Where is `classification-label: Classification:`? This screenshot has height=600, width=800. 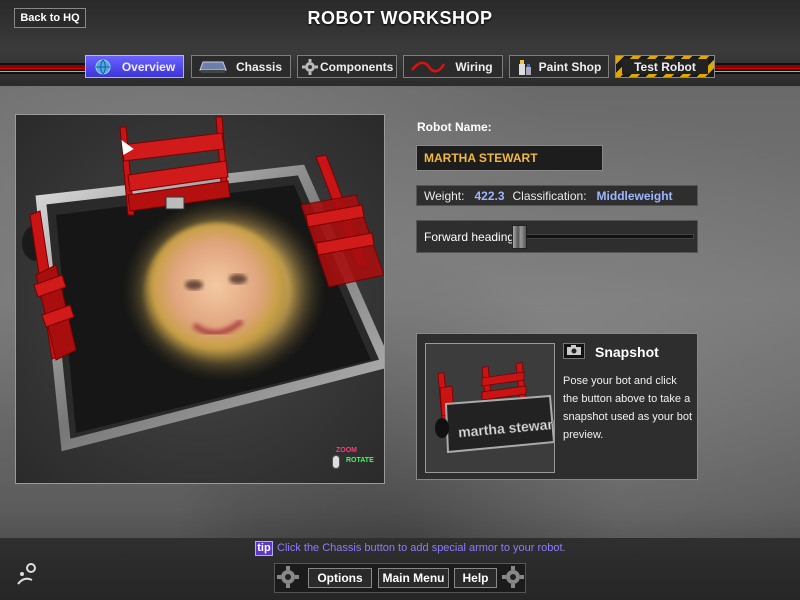
classification-label: Classification: is located at coordinates (549, 195).